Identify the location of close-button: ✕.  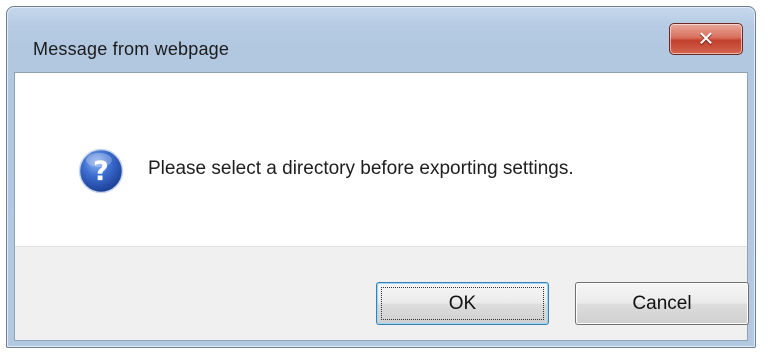
(706, 39).